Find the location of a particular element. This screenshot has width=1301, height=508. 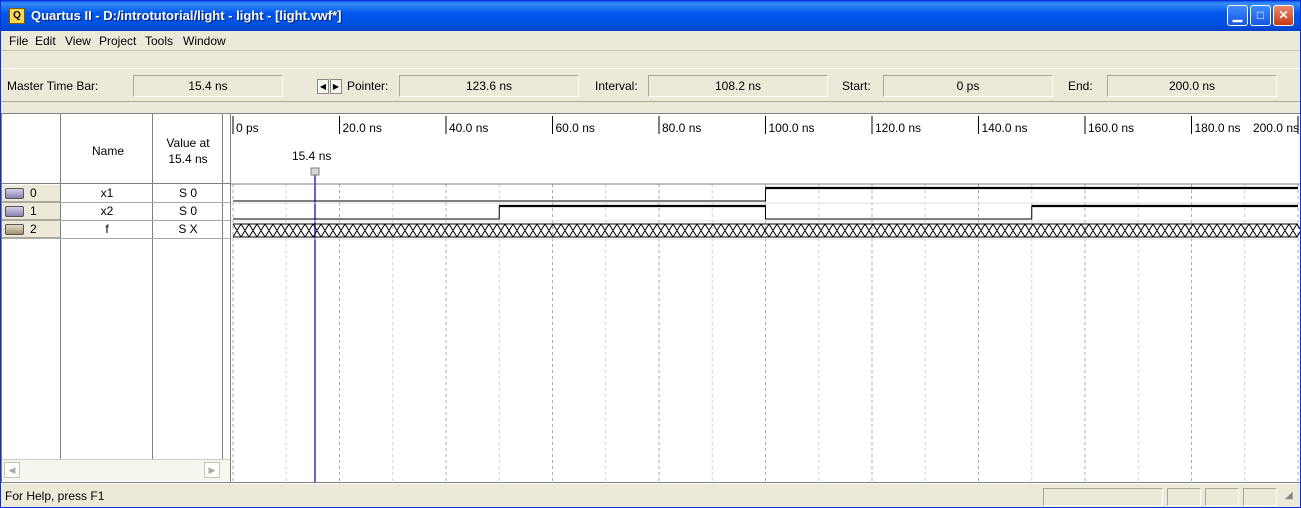

port-cell: 1 is located at coordinates (31, 211).